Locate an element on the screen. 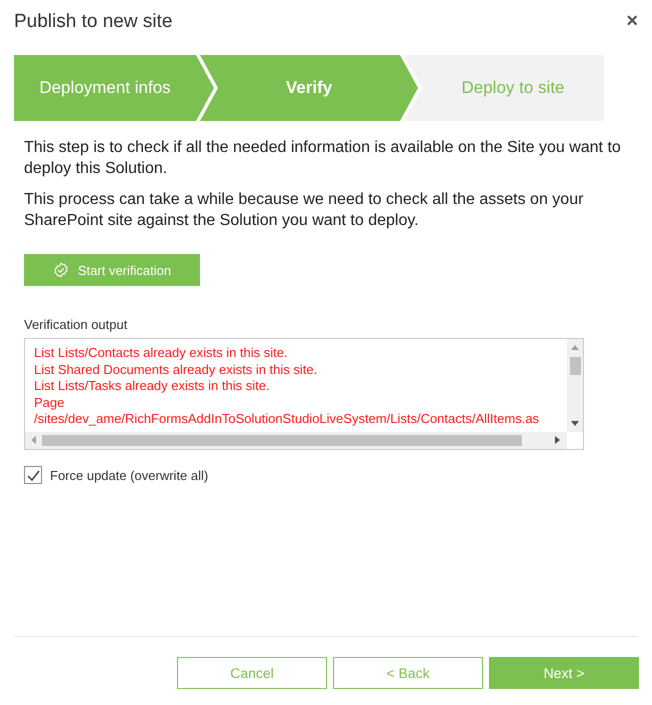  horizontal-scrollbar is located at coordinates (296, 440).